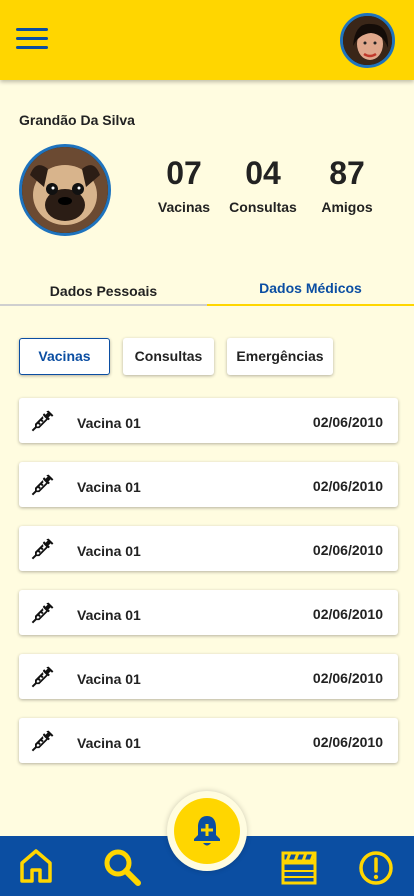  I want to click on owner-name: Grandão Da Silva, so click(77, 120).